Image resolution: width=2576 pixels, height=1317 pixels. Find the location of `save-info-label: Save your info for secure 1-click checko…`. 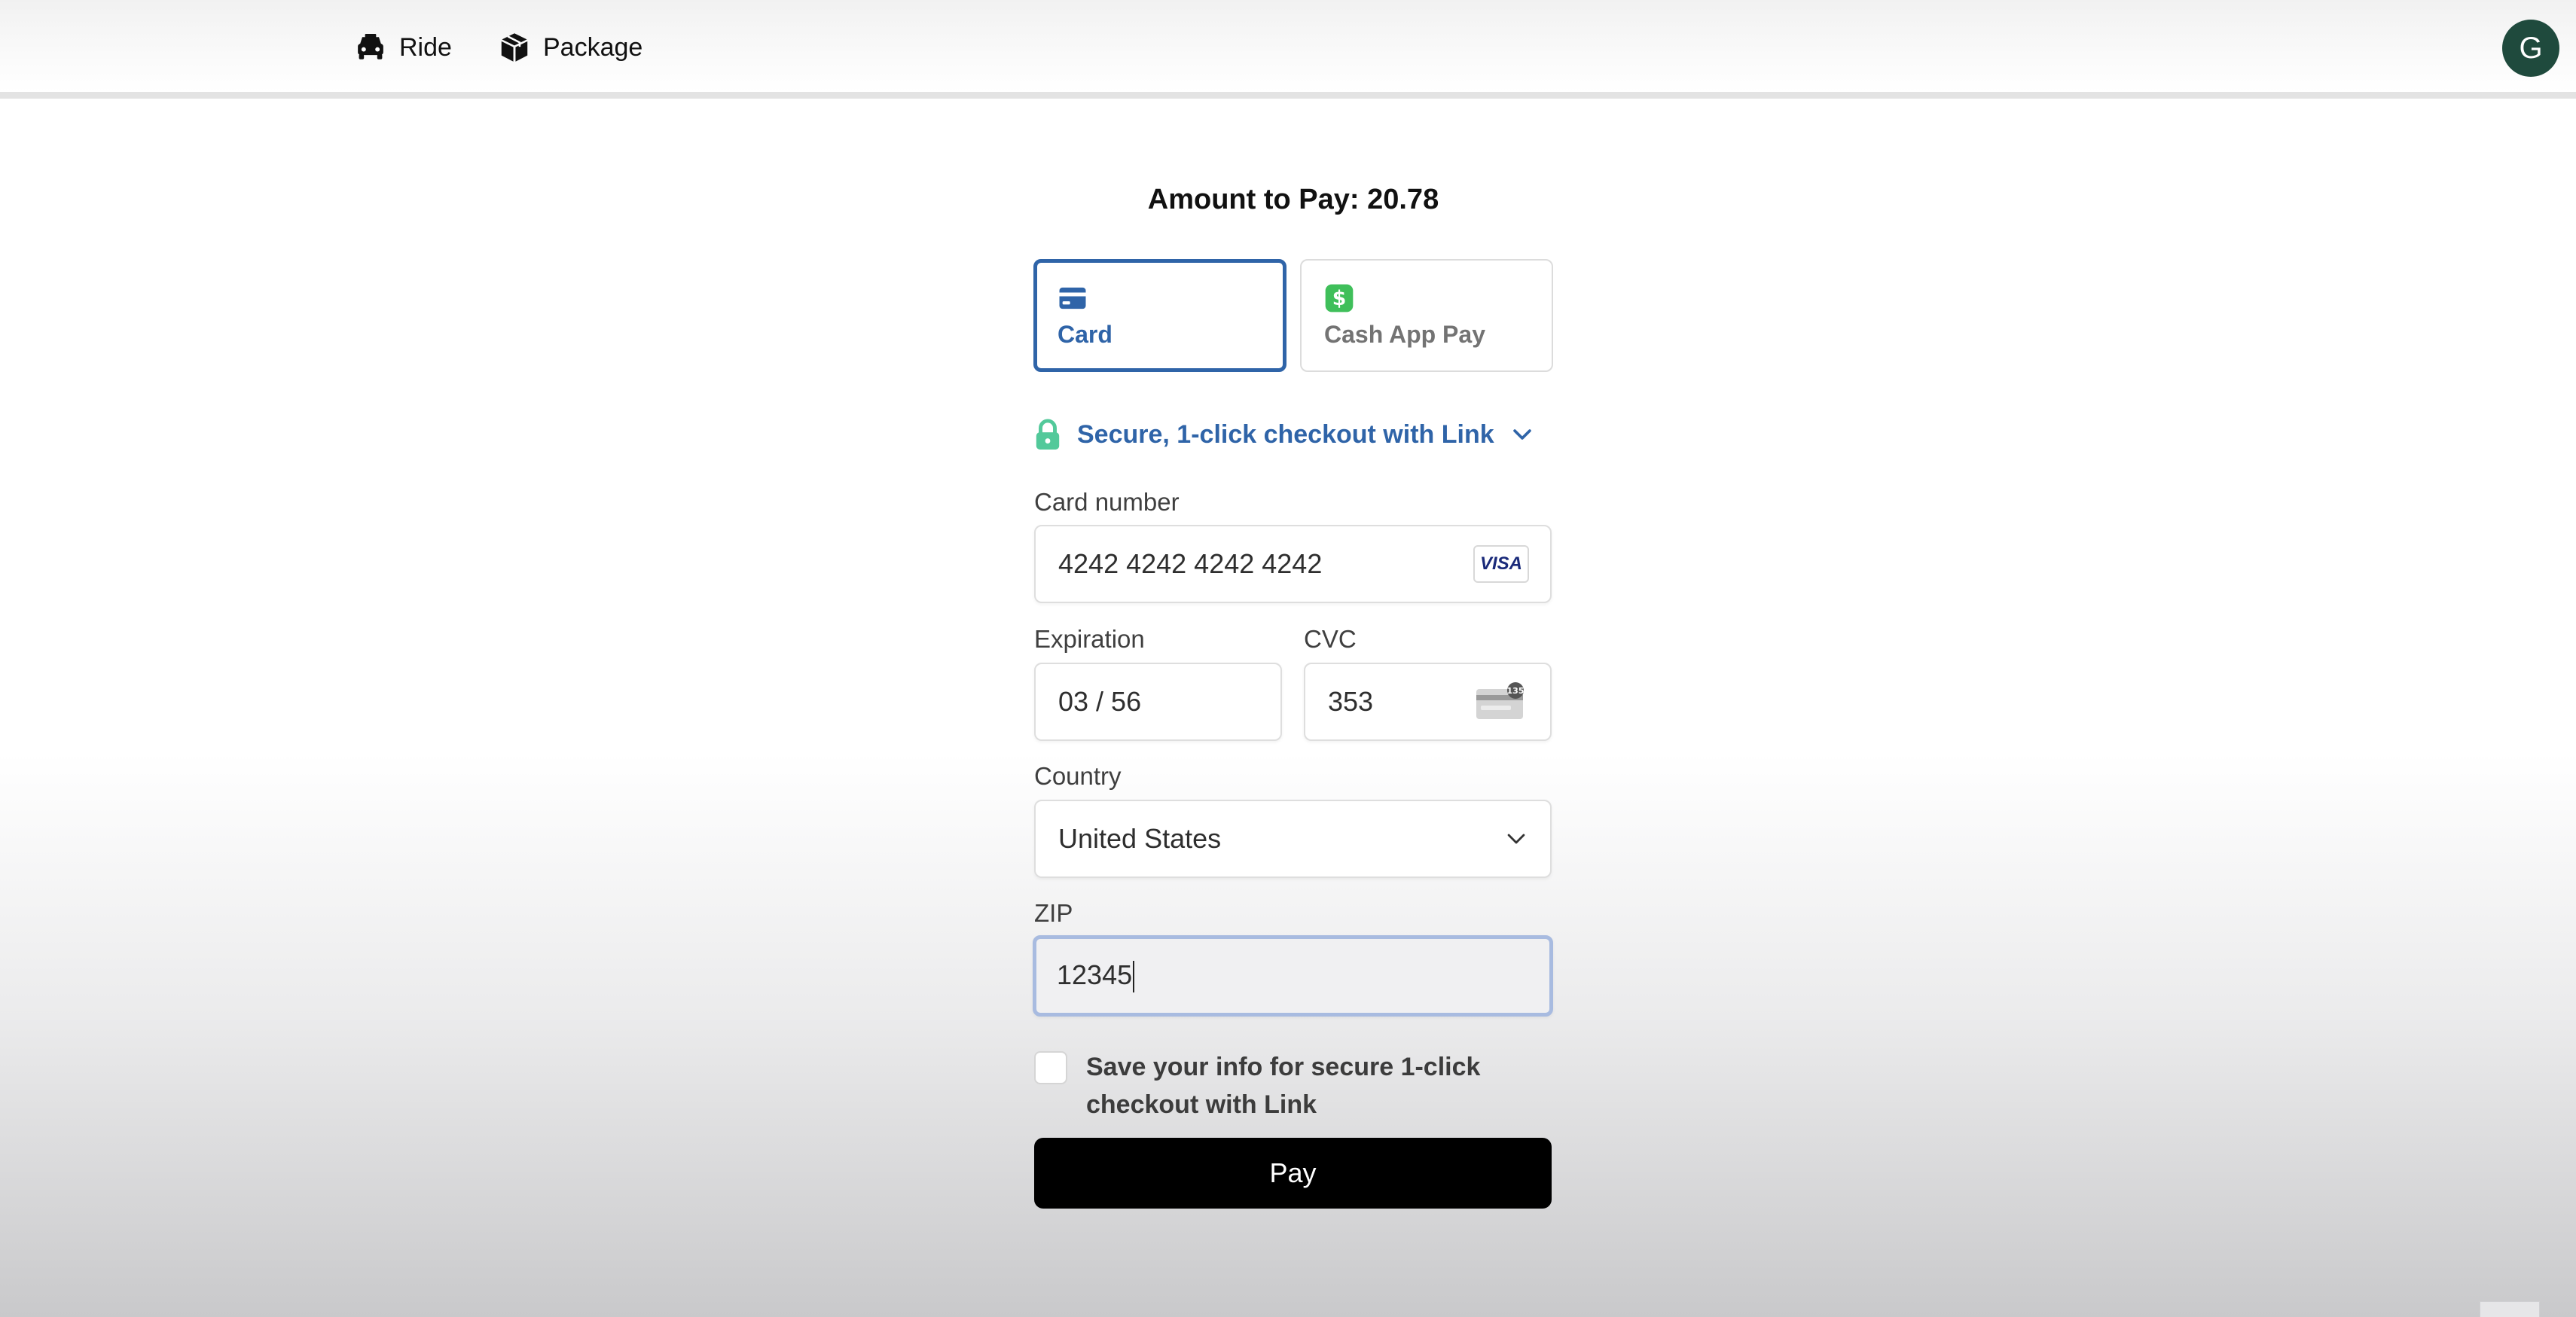

save-info-label: Save your info for secure 1-click checko… is located at coordinates (1312, 1085).